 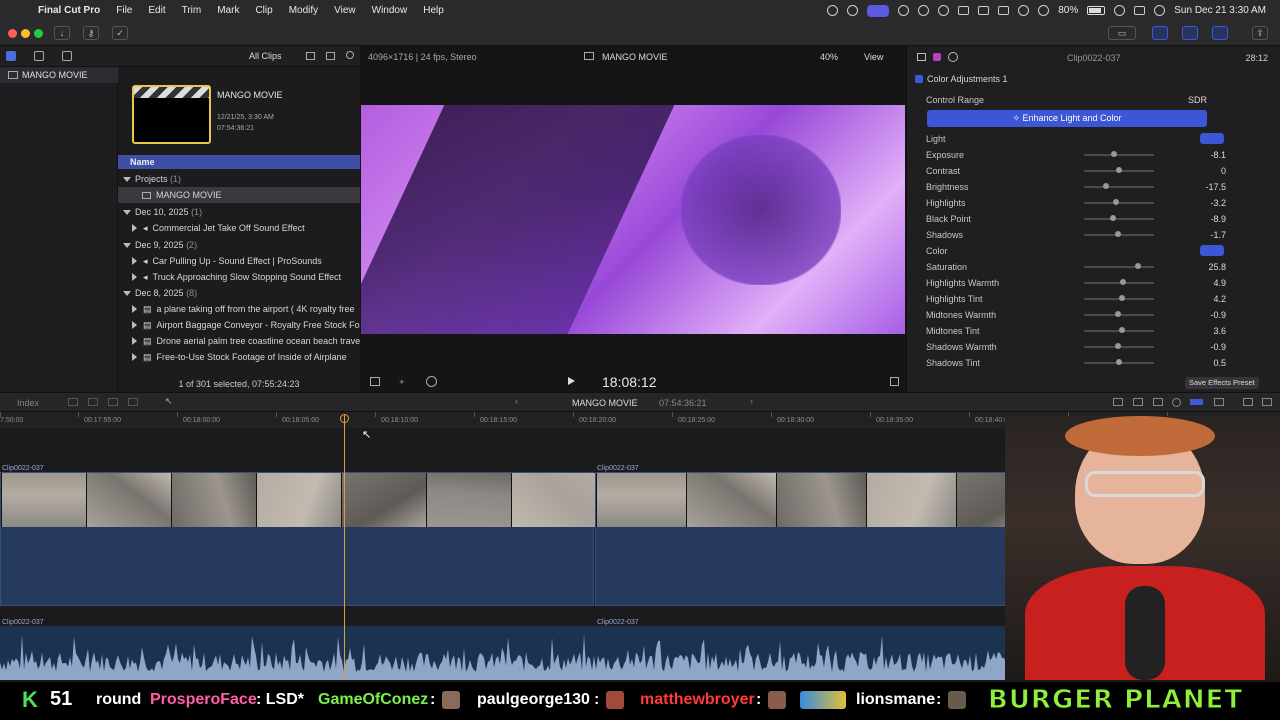 I want to click on param-value: 4.9, so click(x=1196, y=283).